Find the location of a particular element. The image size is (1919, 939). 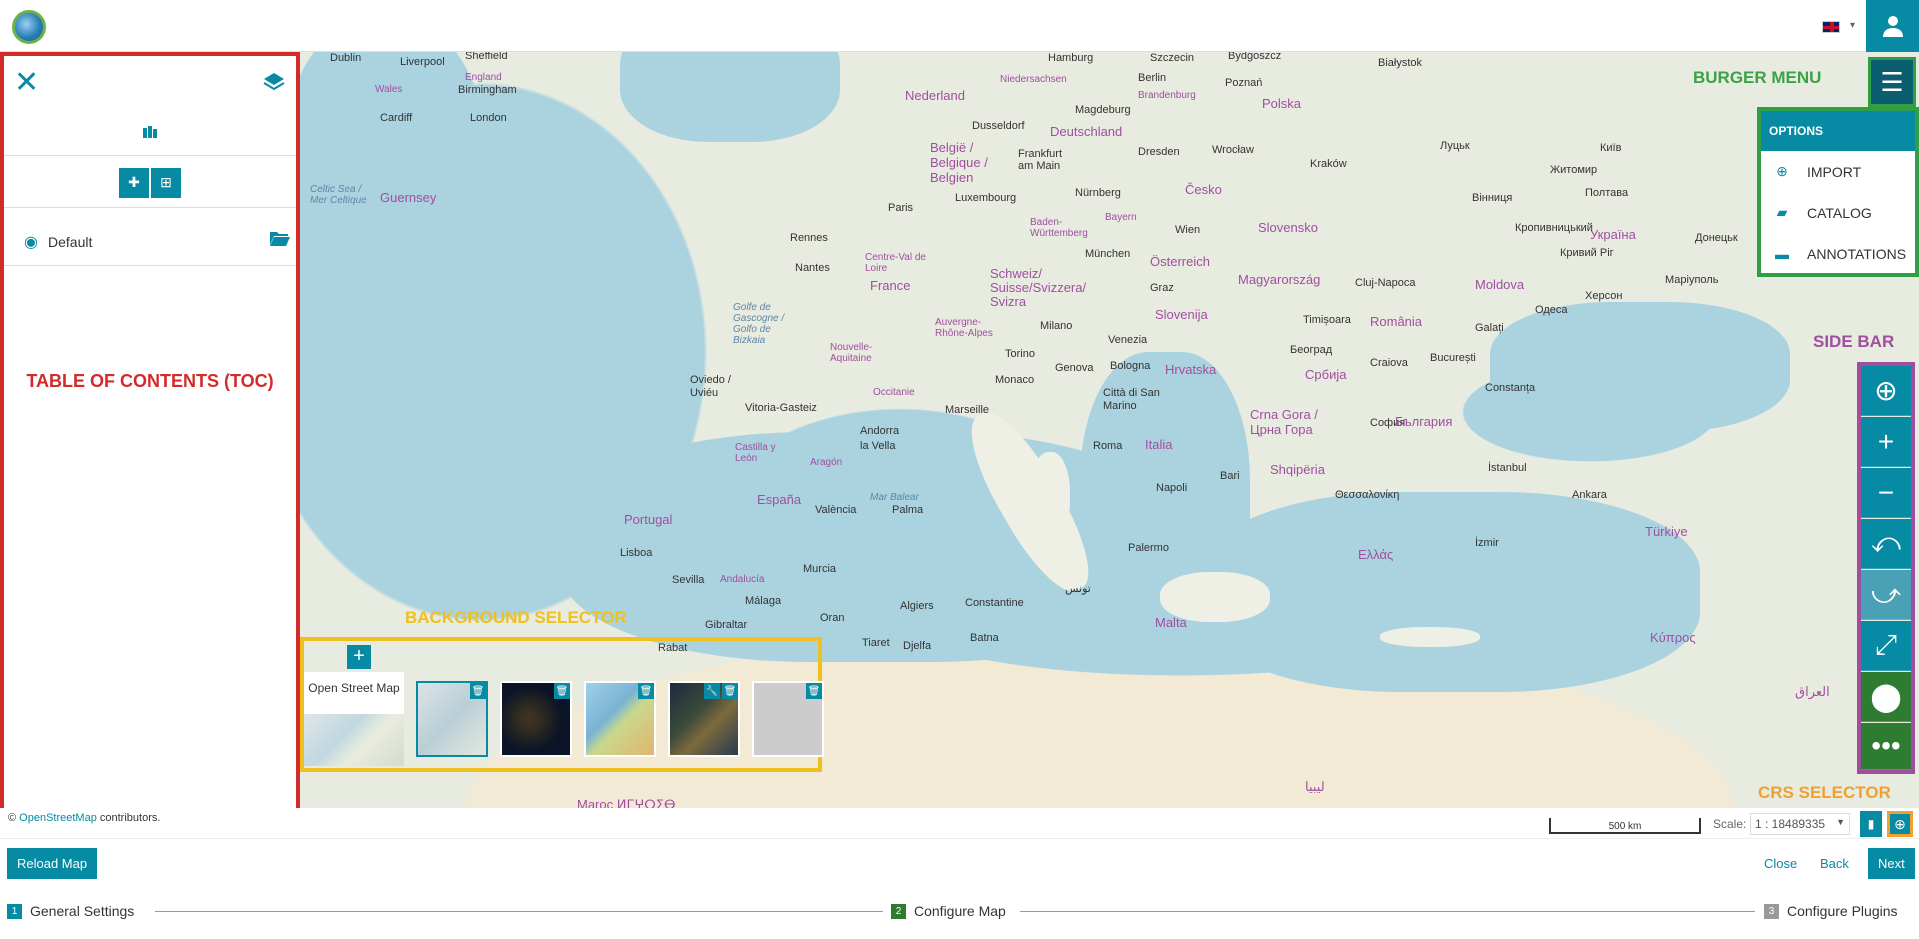

language-caret-icon: ▾ is located at coordinates (1852, 25).